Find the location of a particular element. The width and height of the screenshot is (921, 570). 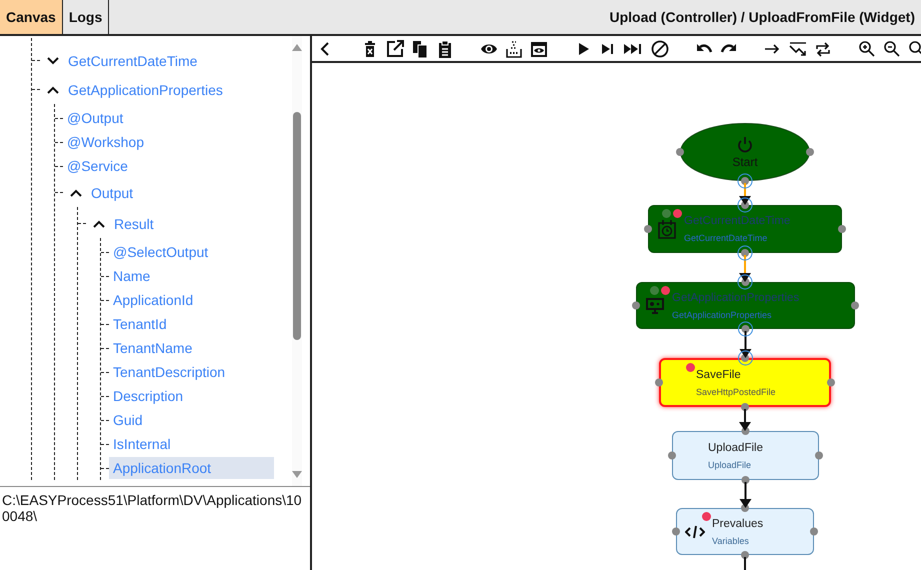

node-subtitle: SaveHttpPostedFile is located at coordinates (736, 391).